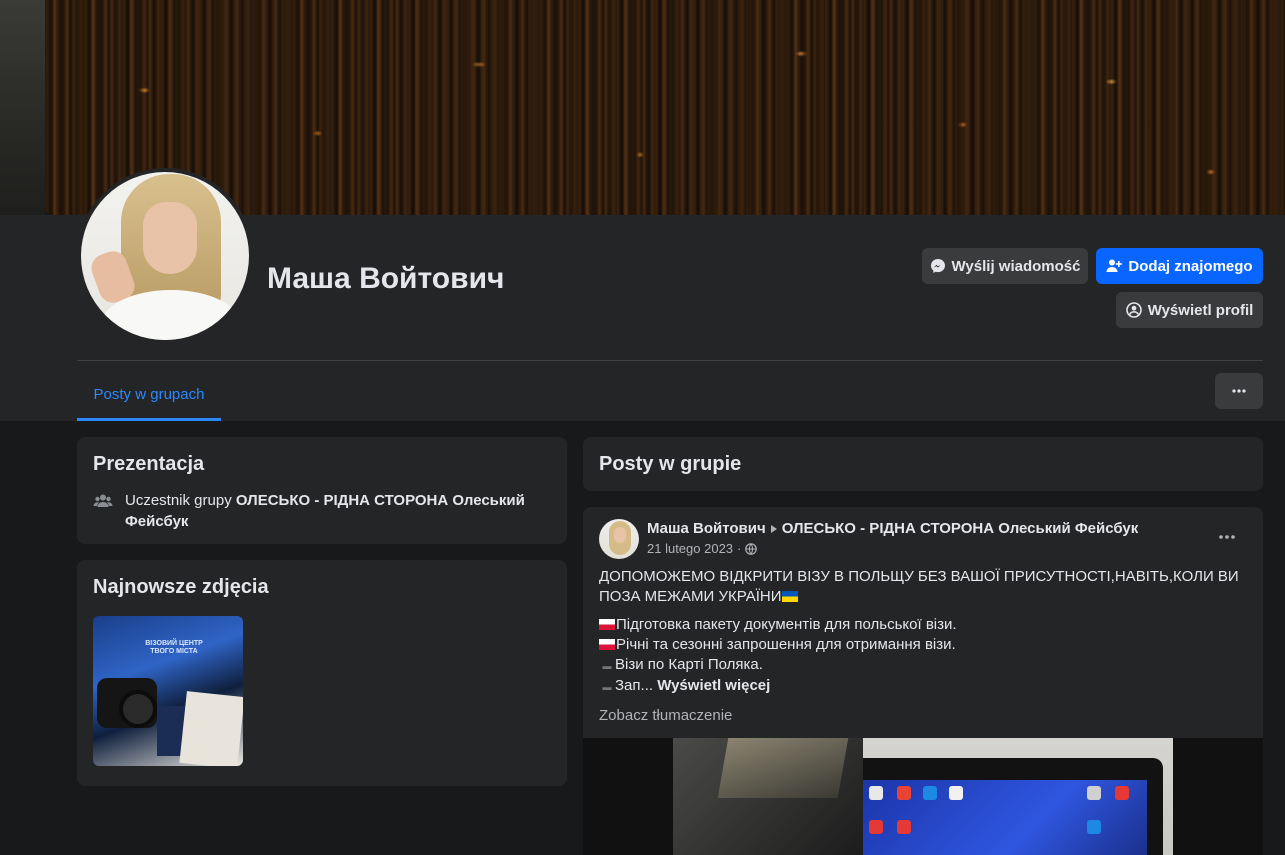  Describe the element at coordinates (689, 664) in the screenshot. I see `post-line-text: Візи по Карті Поляка.` at that location.